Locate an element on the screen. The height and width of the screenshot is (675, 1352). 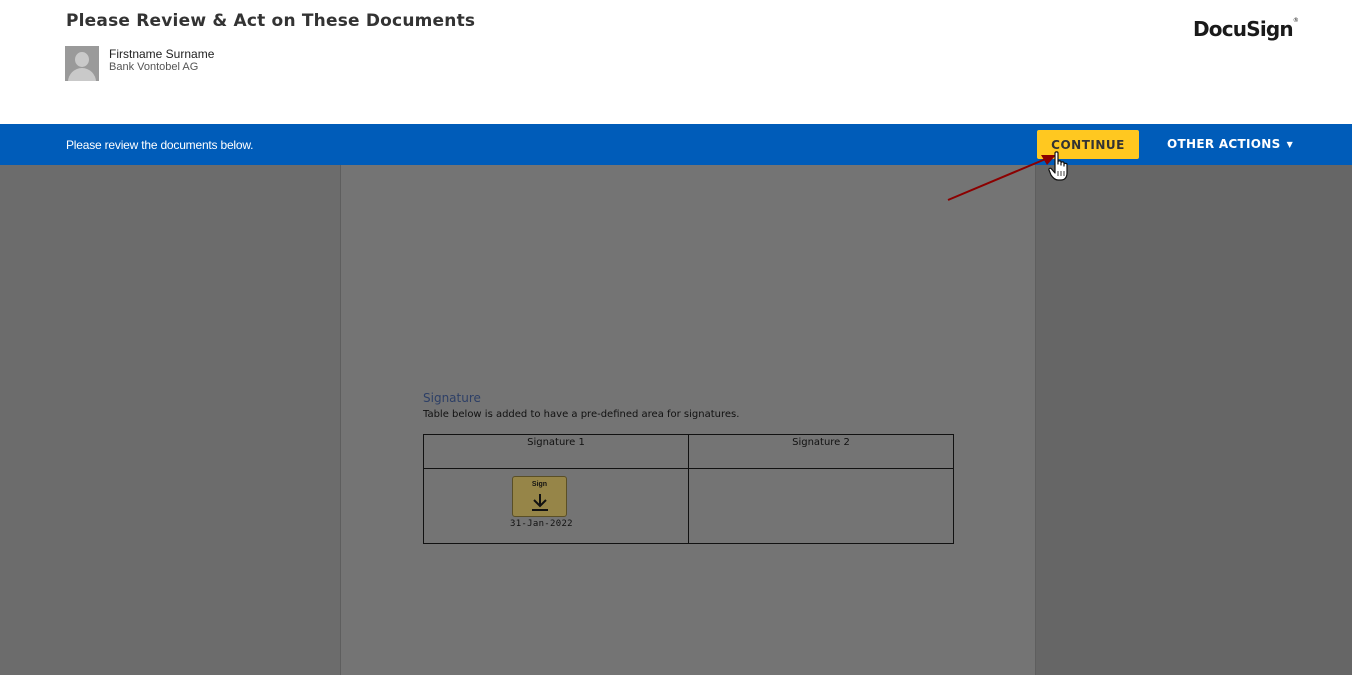
trademark-mark: ® is located at coordinates (1295, 20).